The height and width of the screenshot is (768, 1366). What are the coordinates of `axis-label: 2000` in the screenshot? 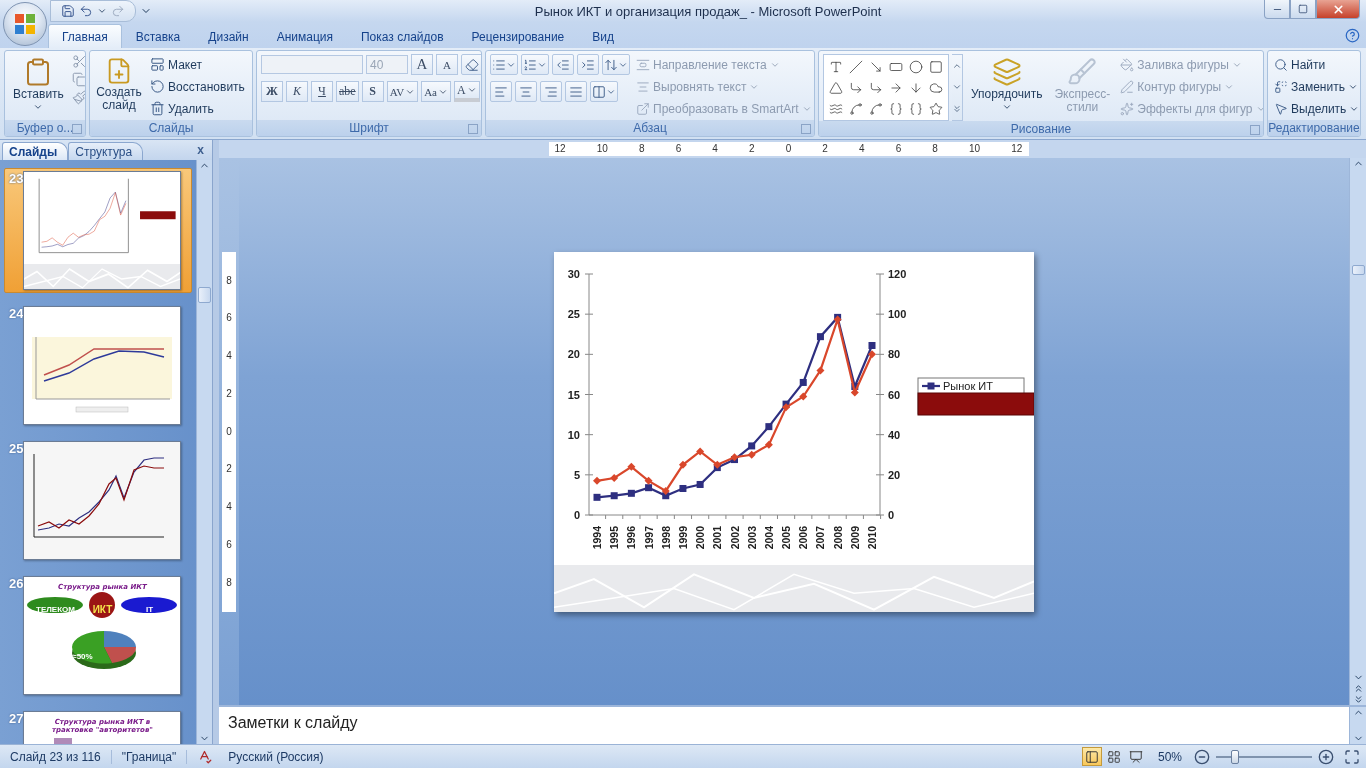 It's located at (700, 537).